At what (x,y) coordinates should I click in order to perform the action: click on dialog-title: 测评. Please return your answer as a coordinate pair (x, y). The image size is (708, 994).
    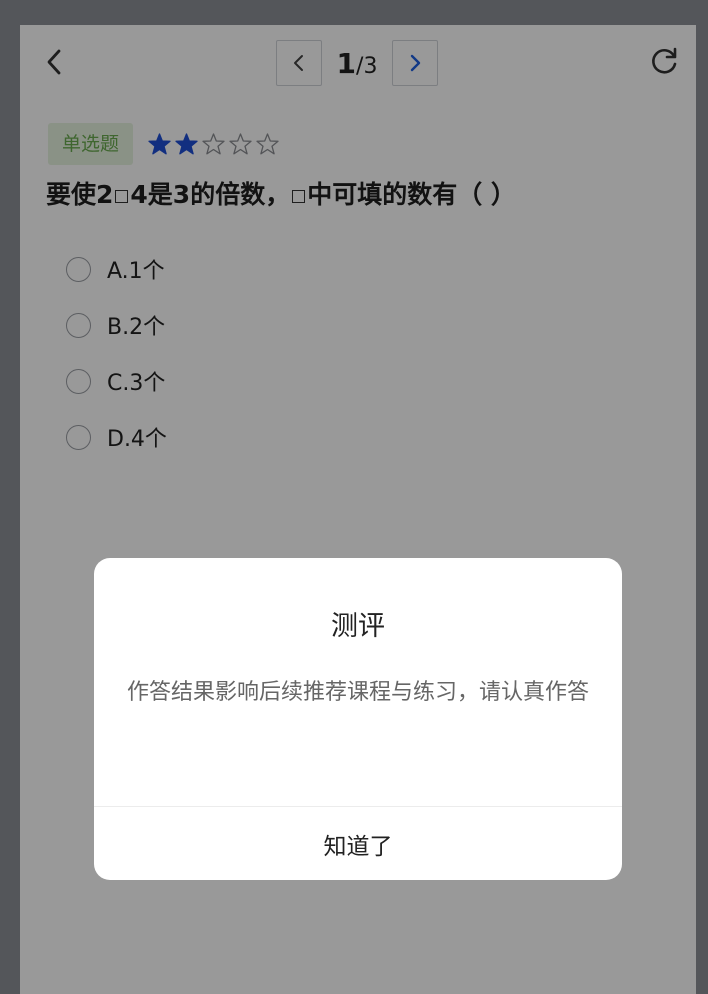
    Looking at the image, I should click on (358, 626).